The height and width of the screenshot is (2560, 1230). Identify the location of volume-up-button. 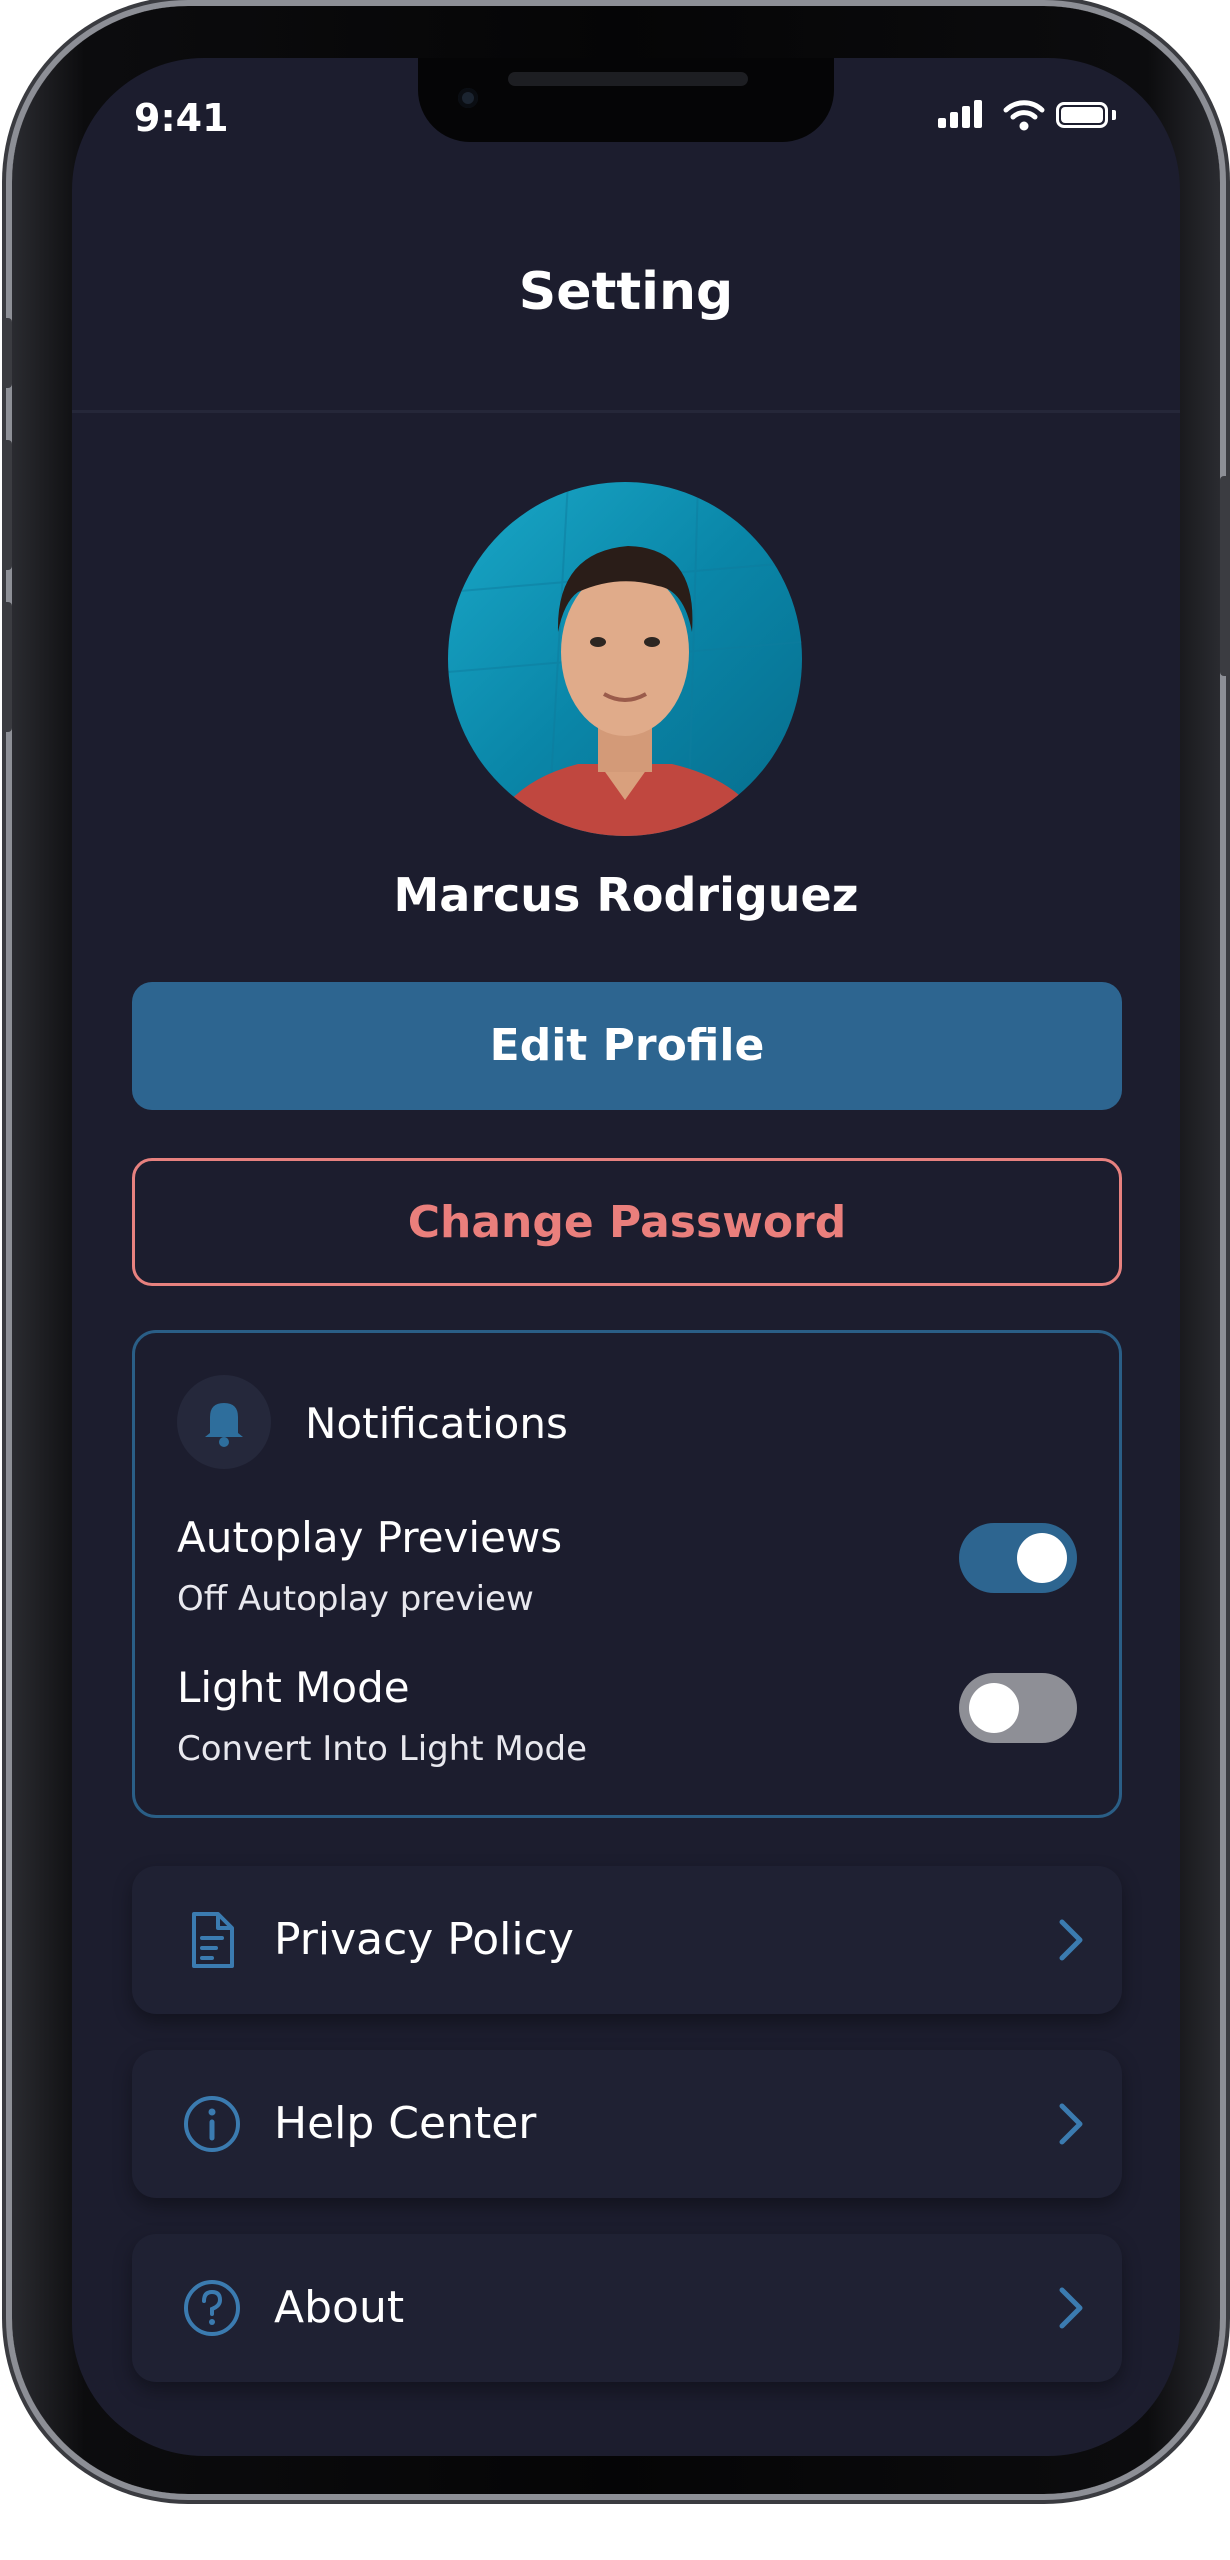
(7, 505).